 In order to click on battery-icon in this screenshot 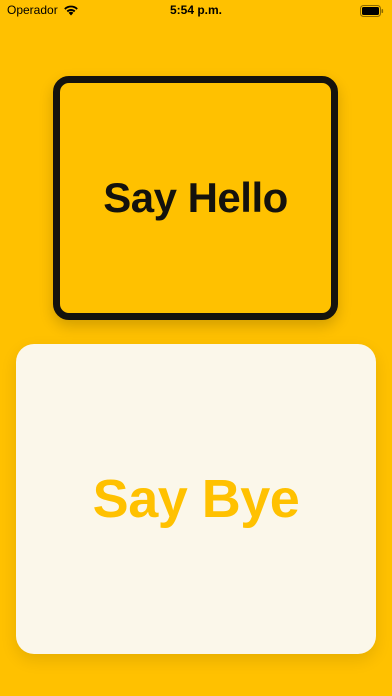, I will do `click(372, 10)`.